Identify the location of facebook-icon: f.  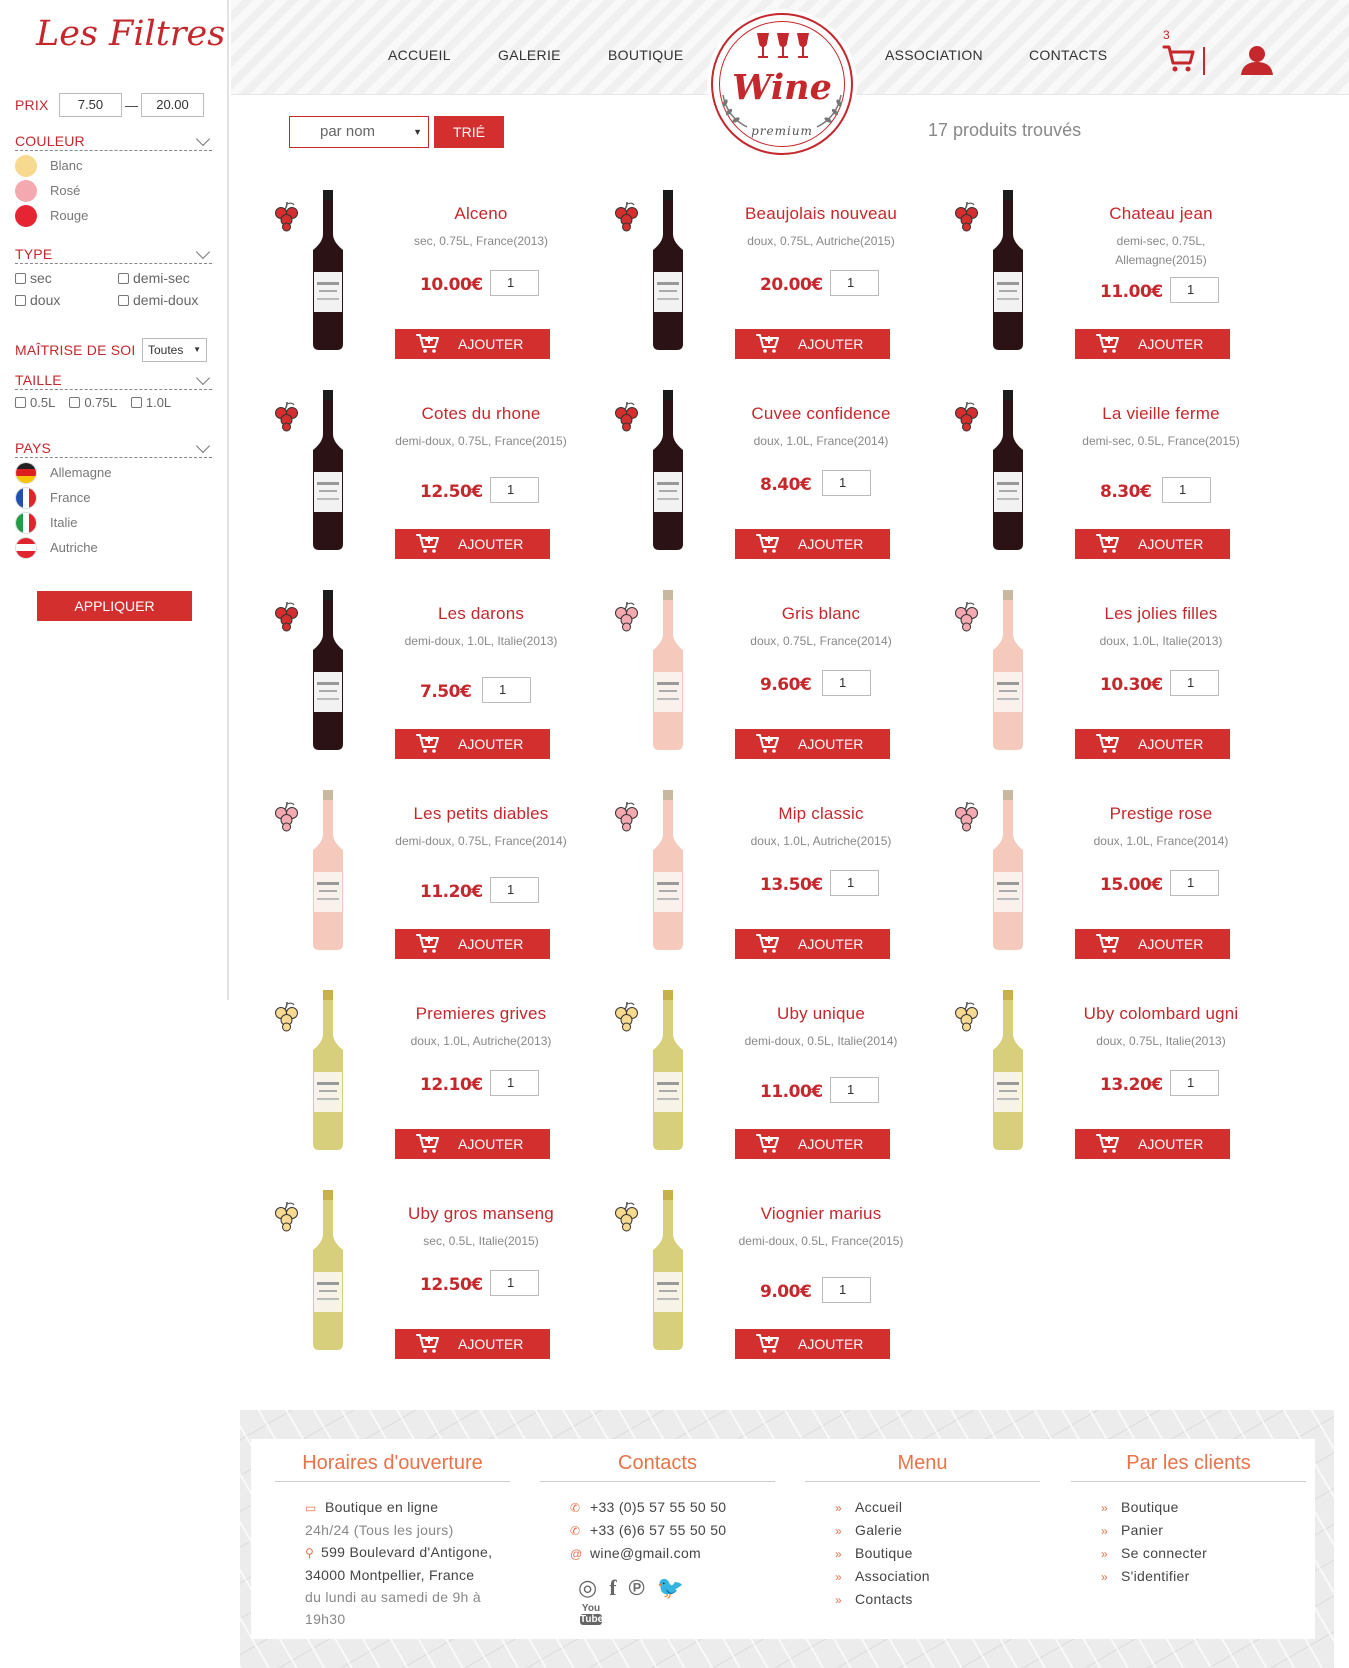
(612, 1588).